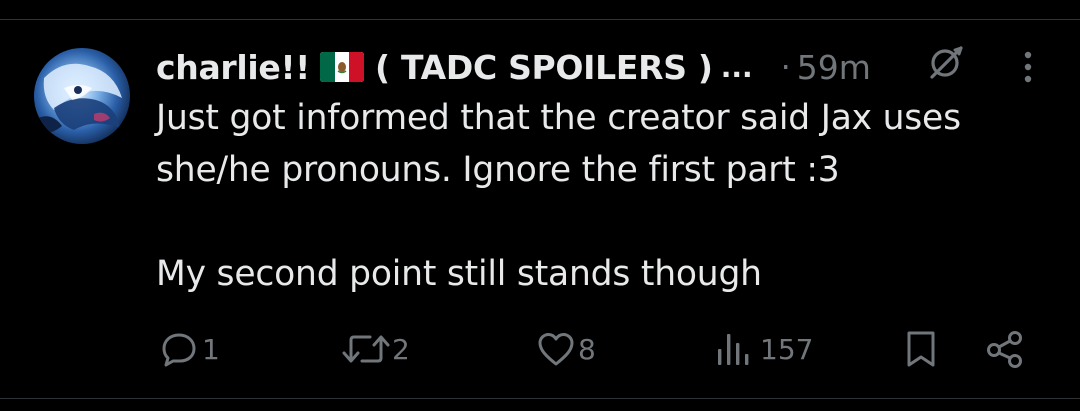  I want to click on like-button: 8, so click(566, 349).